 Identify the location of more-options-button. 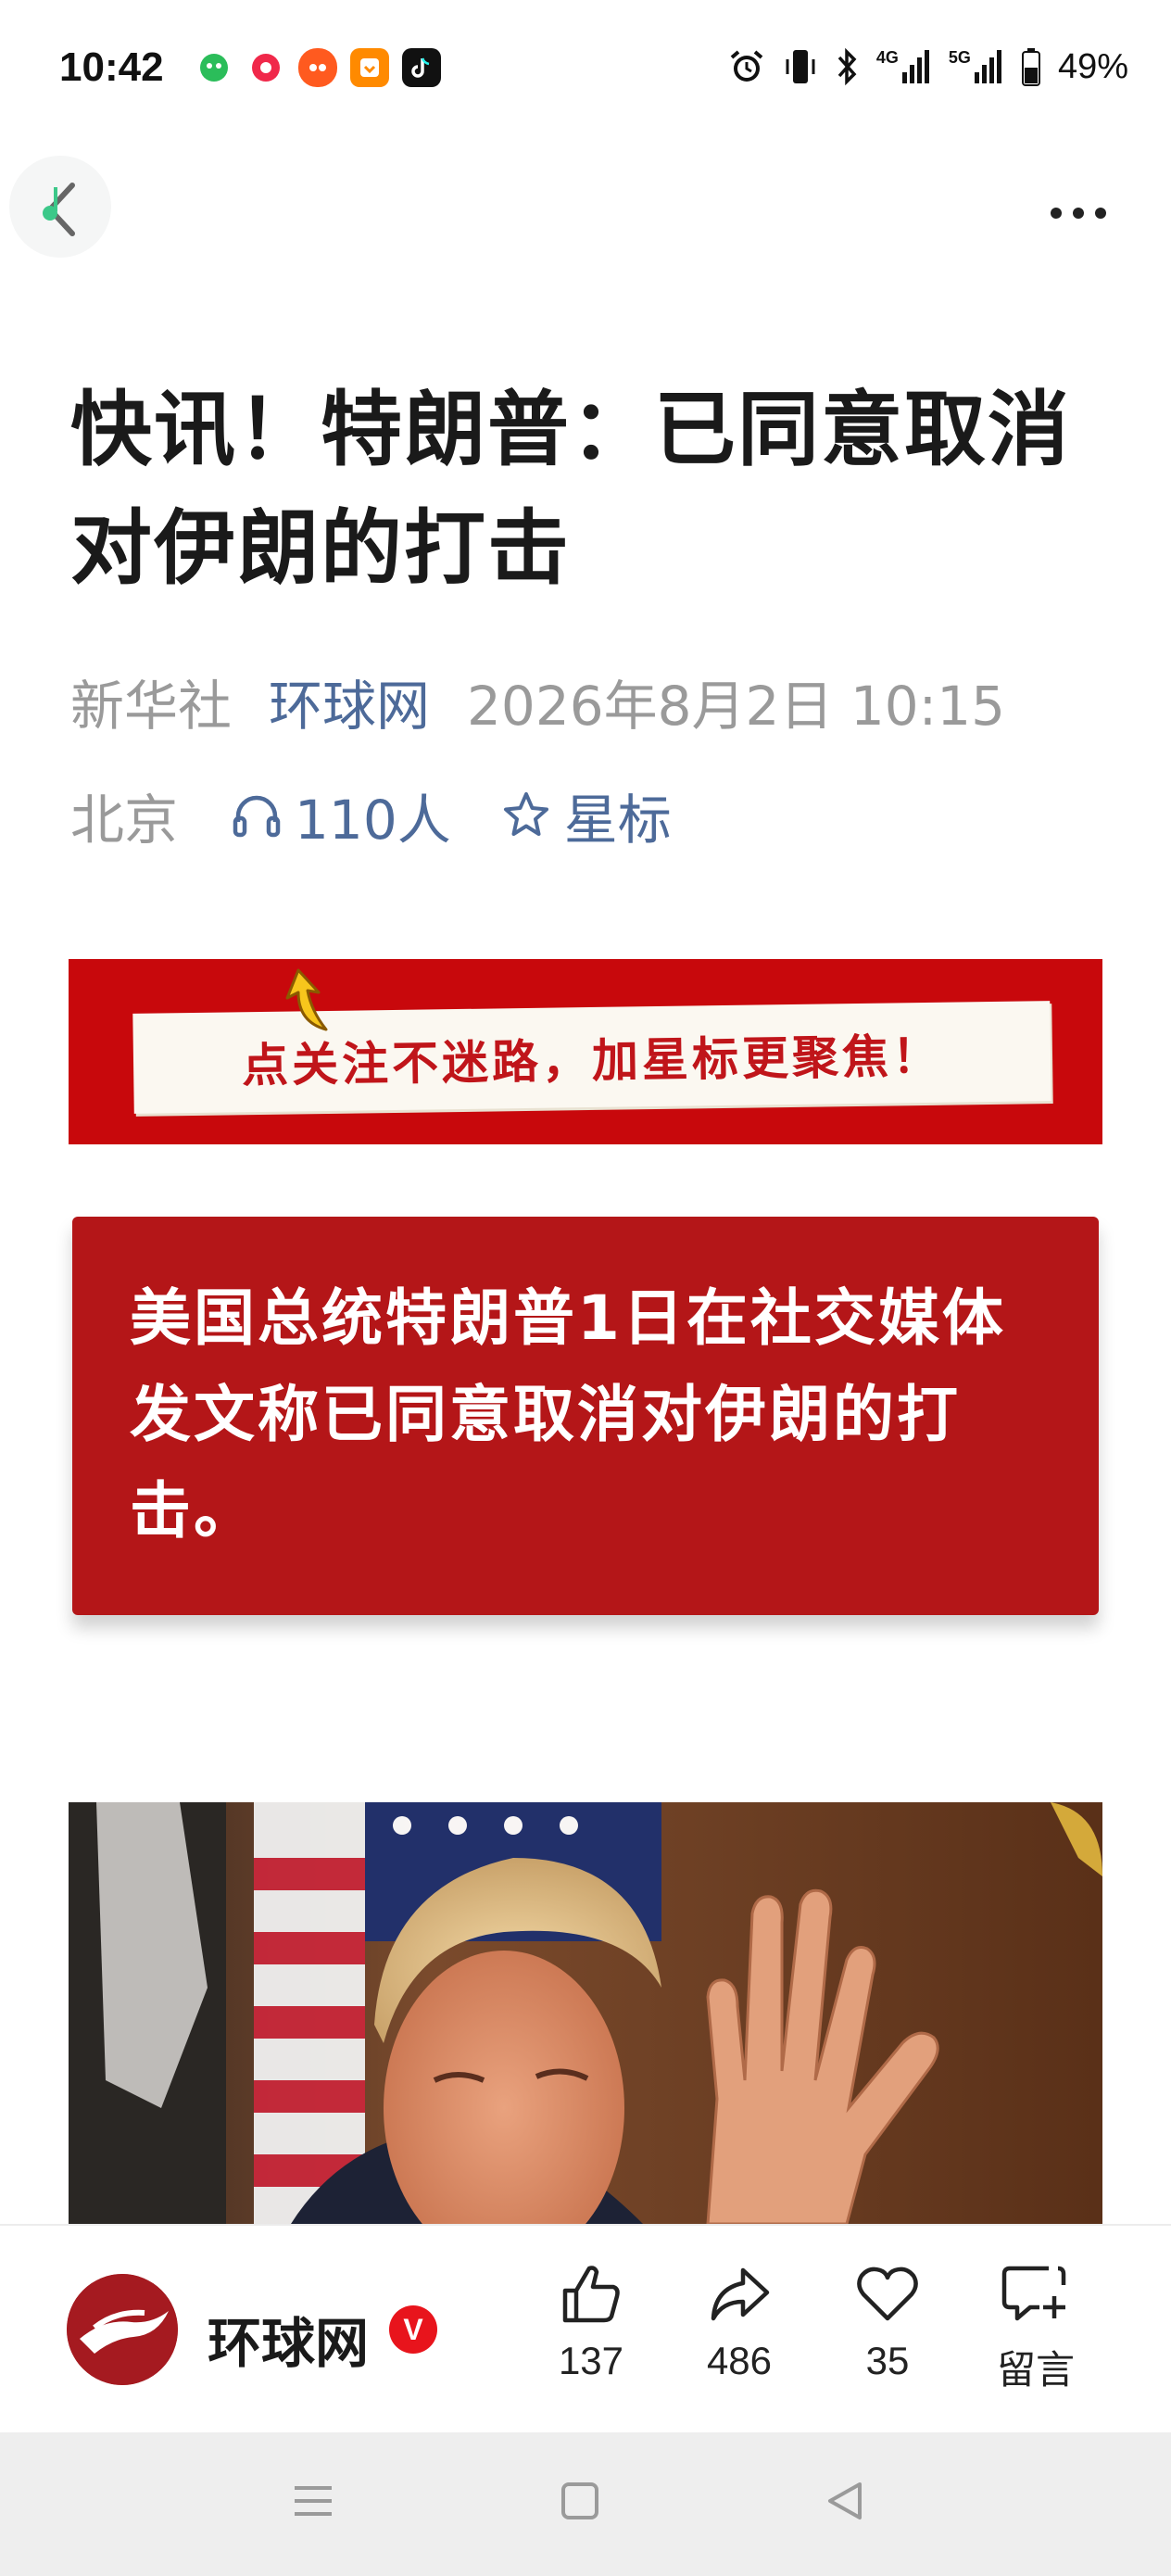
(1078, 213).